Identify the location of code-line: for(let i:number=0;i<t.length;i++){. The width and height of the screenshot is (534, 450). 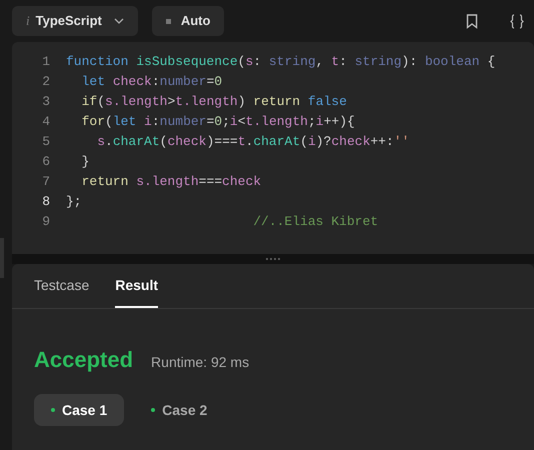
(217, 122).